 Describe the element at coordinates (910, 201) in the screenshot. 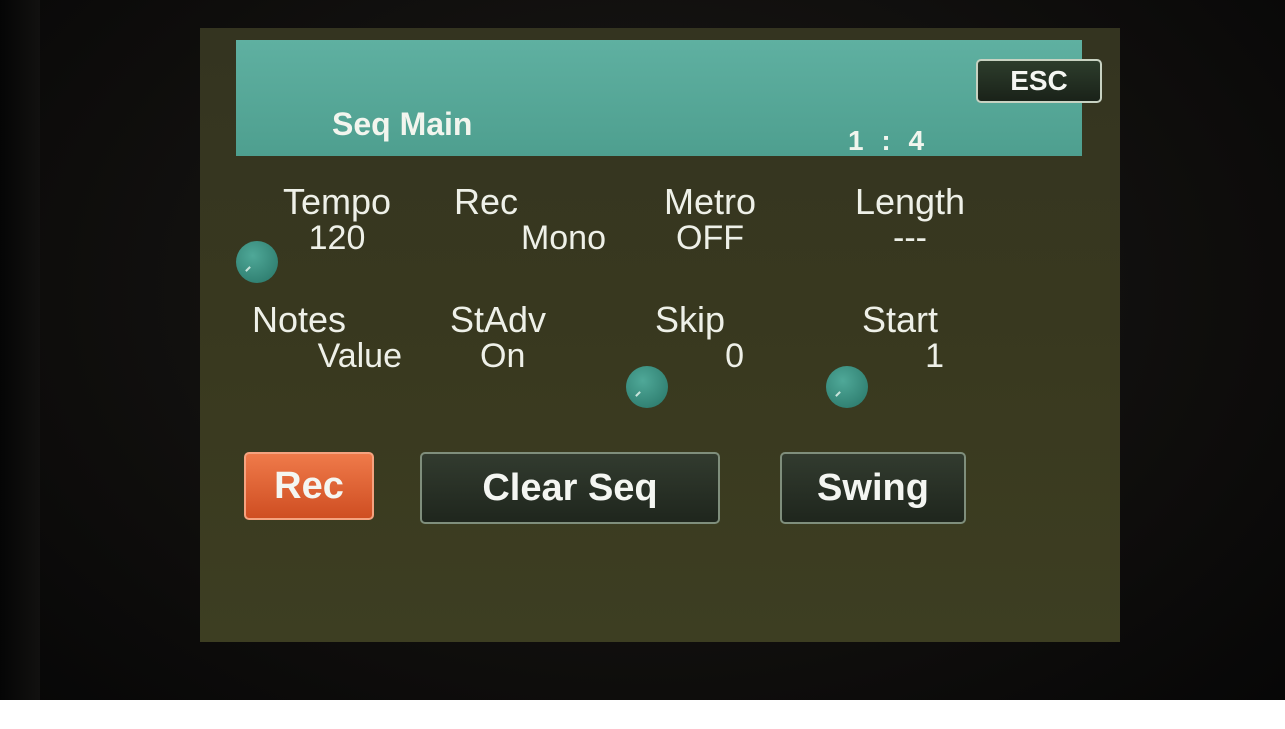

I see `param-length-label: Length` at that location.